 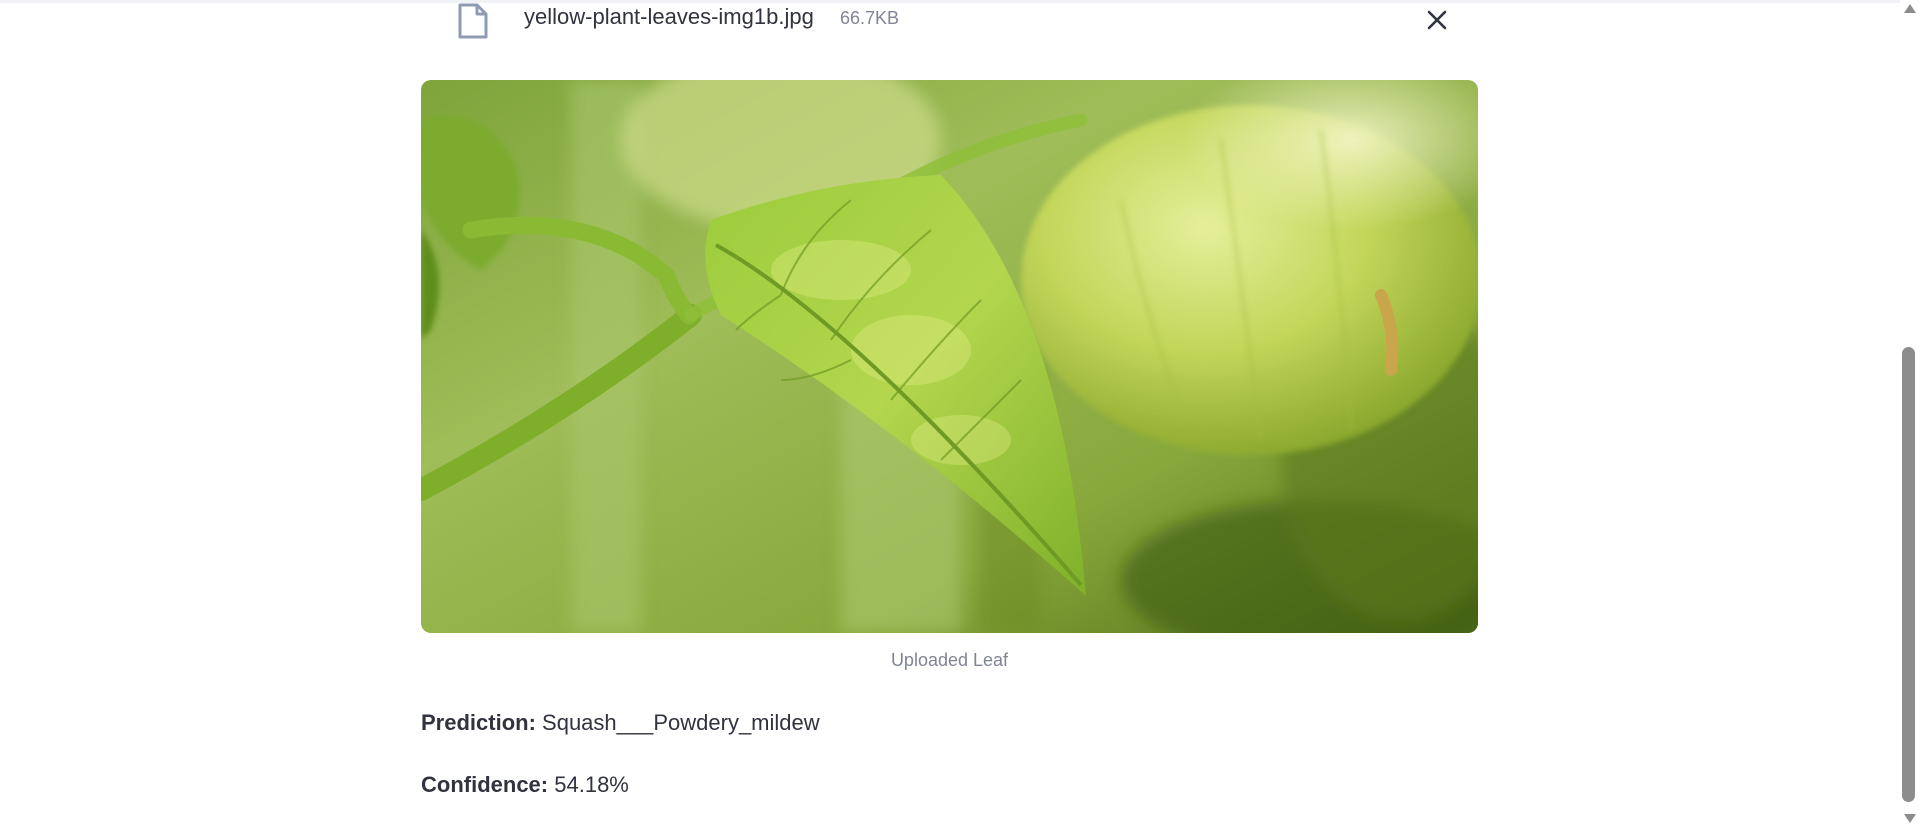 I want to click on vertical-scrollbar, so click(x=1909, y=415).